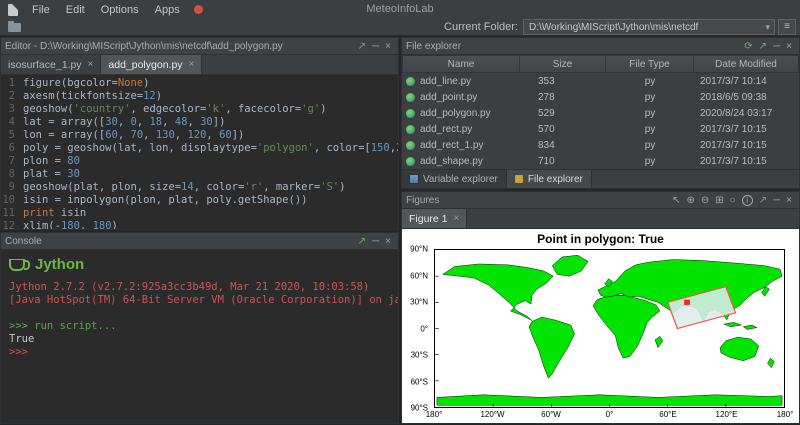  What do you see at coordinates (600, 219) in the screenshot?
I see `figure-tab-bar: Figure 1 ×` at bounding box center [600, 219].